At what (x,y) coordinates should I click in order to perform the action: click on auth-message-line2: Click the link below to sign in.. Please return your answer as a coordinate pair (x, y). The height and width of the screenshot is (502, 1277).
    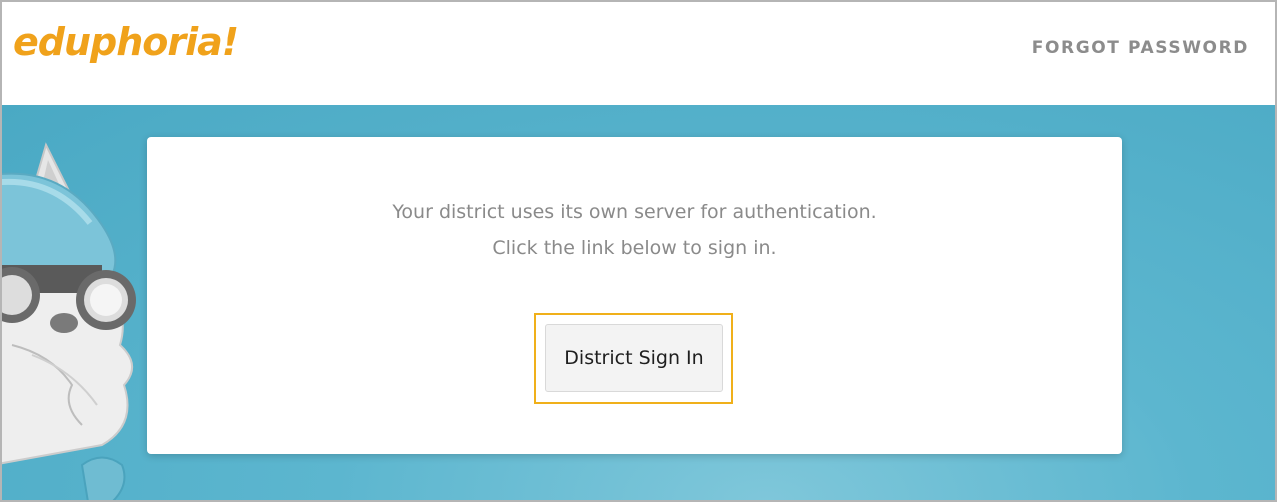
    Looking at the image, I should click on (634, 248).